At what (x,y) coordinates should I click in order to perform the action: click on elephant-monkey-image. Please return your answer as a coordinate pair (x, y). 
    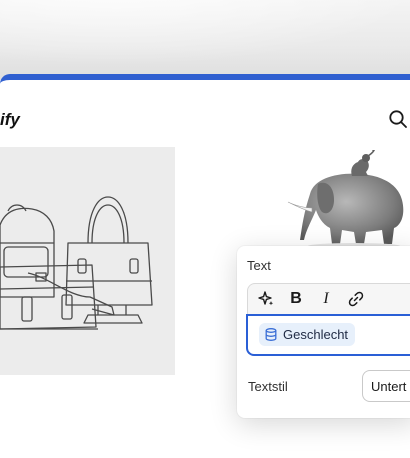
    Looking at the image, I should click on (346, 199).